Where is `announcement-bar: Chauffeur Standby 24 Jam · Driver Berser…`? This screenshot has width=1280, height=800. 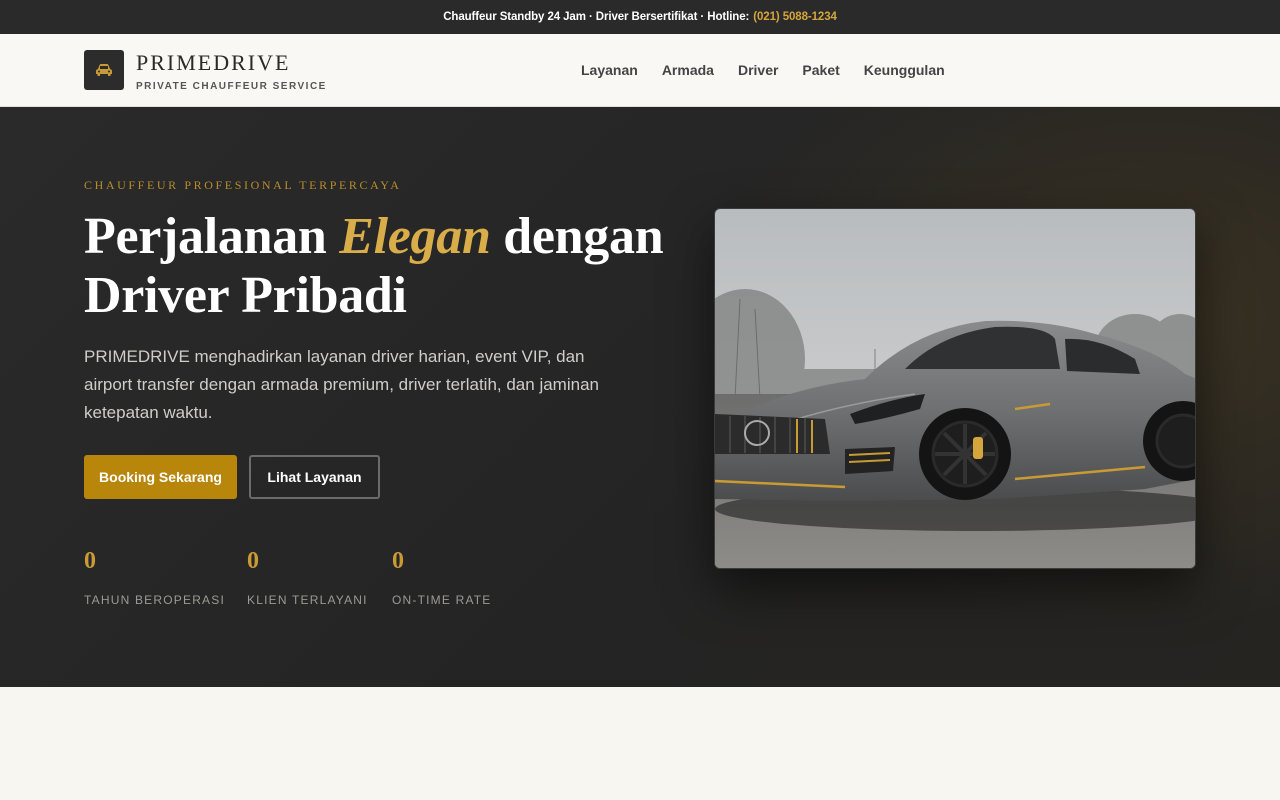
announcement-bar: Chauffeur Standby 24 Jam · Driver Berser… is located at coordinates (640, 17).